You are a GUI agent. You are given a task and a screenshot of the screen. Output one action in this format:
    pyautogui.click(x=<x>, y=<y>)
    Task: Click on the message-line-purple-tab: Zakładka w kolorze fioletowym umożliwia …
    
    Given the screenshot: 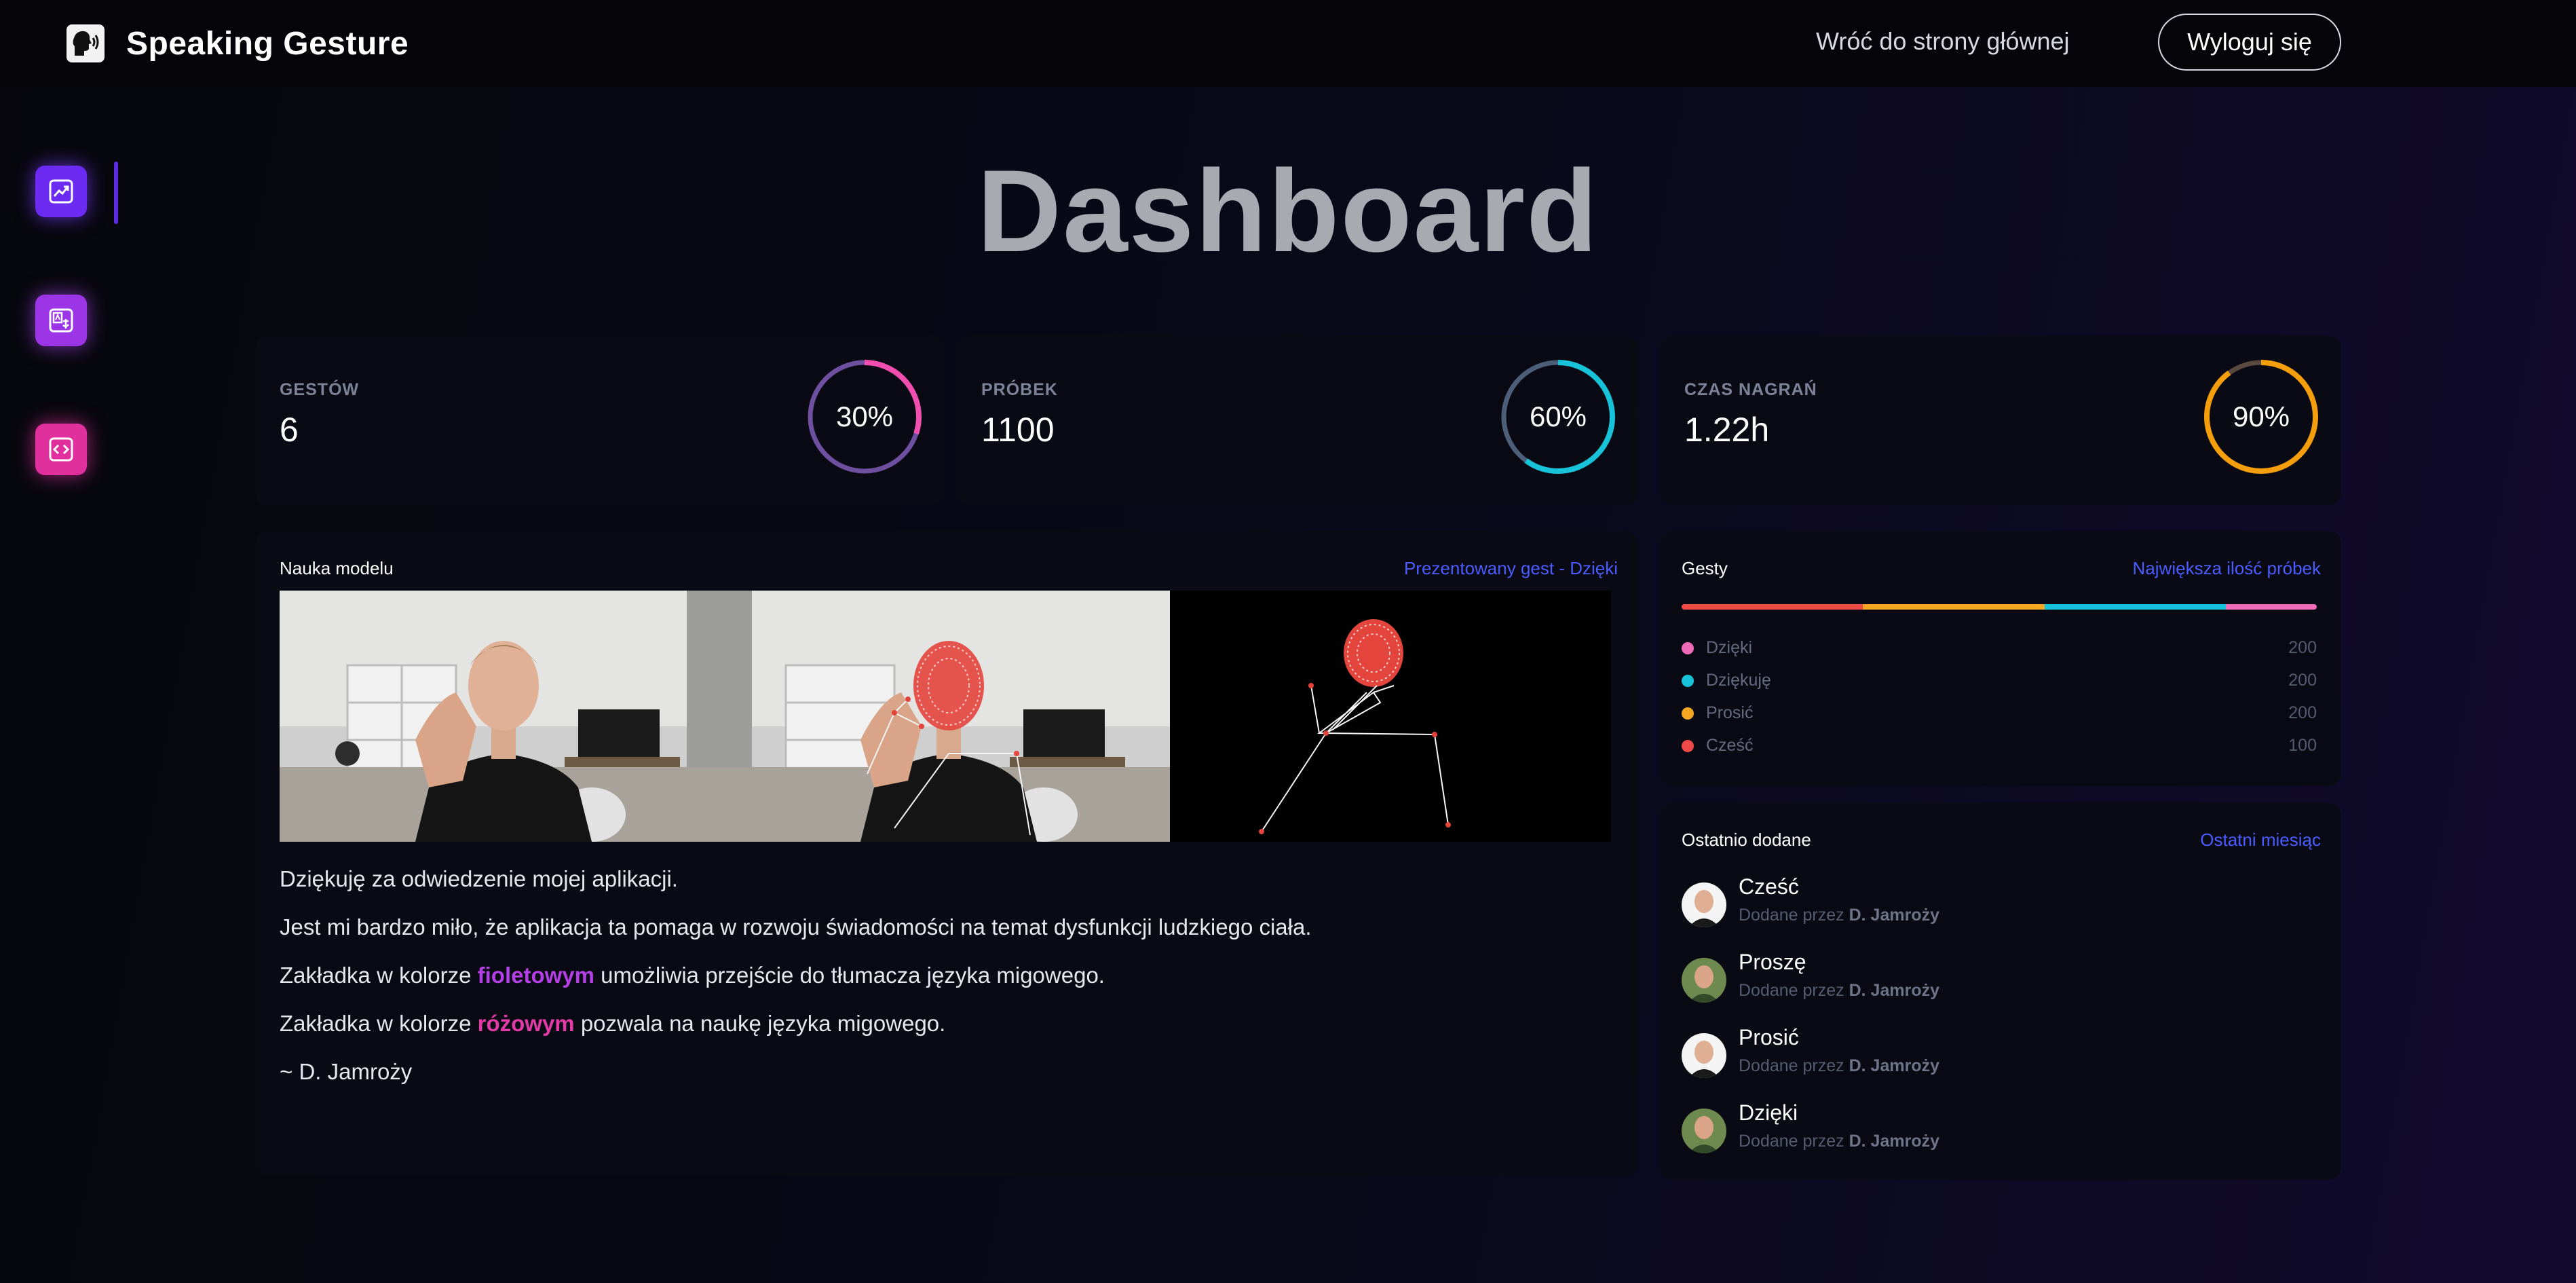 What is the action you would take?
    pyautogui.click(x=692, y=975)
    